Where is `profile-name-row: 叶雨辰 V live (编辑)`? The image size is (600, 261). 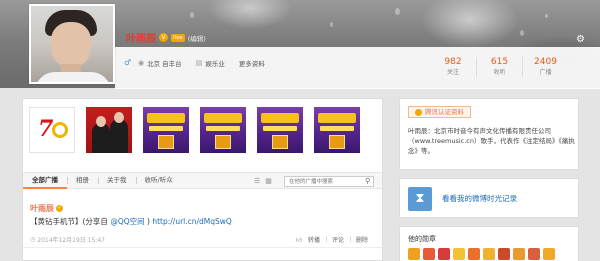
profile-name-row: 叶雨辰 V live (编辑) is located at coordinates (166, 37).